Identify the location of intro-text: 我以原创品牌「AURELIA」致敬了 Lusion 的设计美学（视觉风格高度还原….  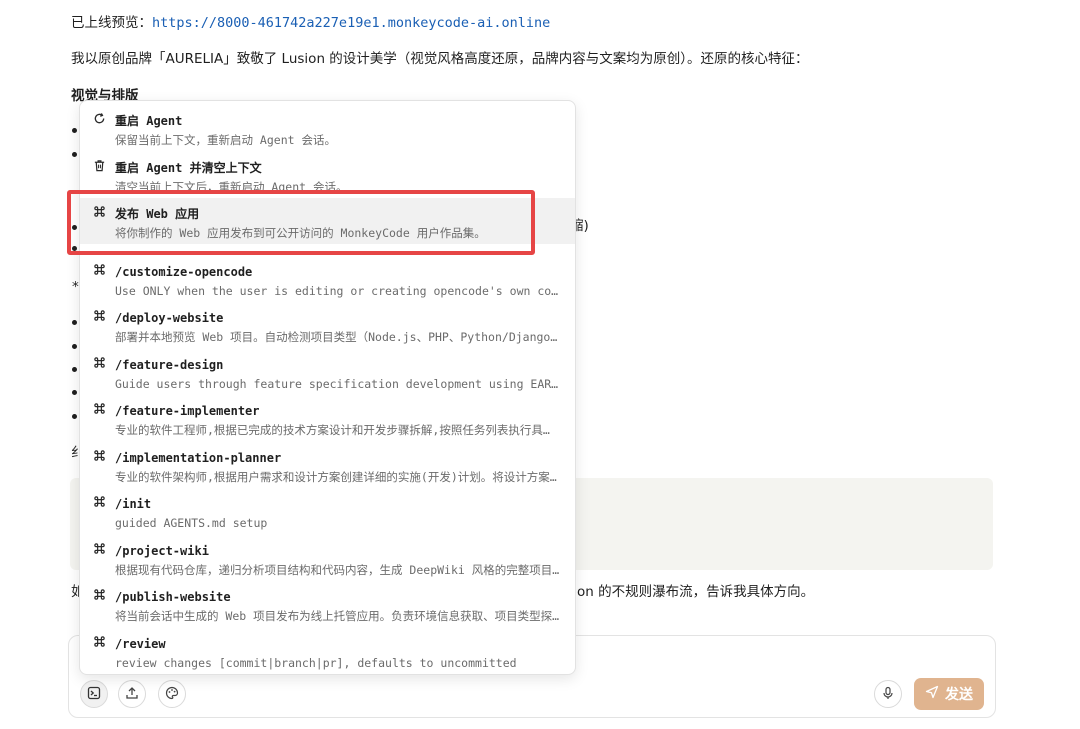
(440, 59).